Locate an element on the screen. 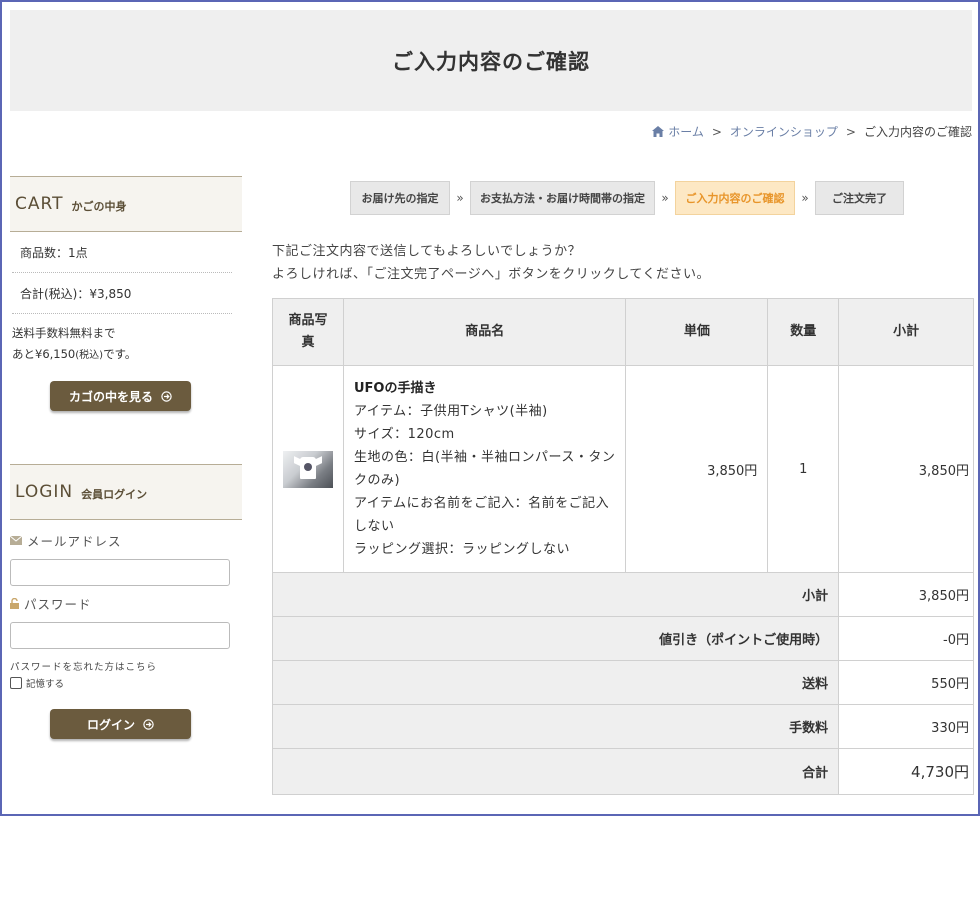 Image resolution: width=980 pixels, height=908 pixels. cart-heading: CART かごの中身 is located at coordinates (126, 204).